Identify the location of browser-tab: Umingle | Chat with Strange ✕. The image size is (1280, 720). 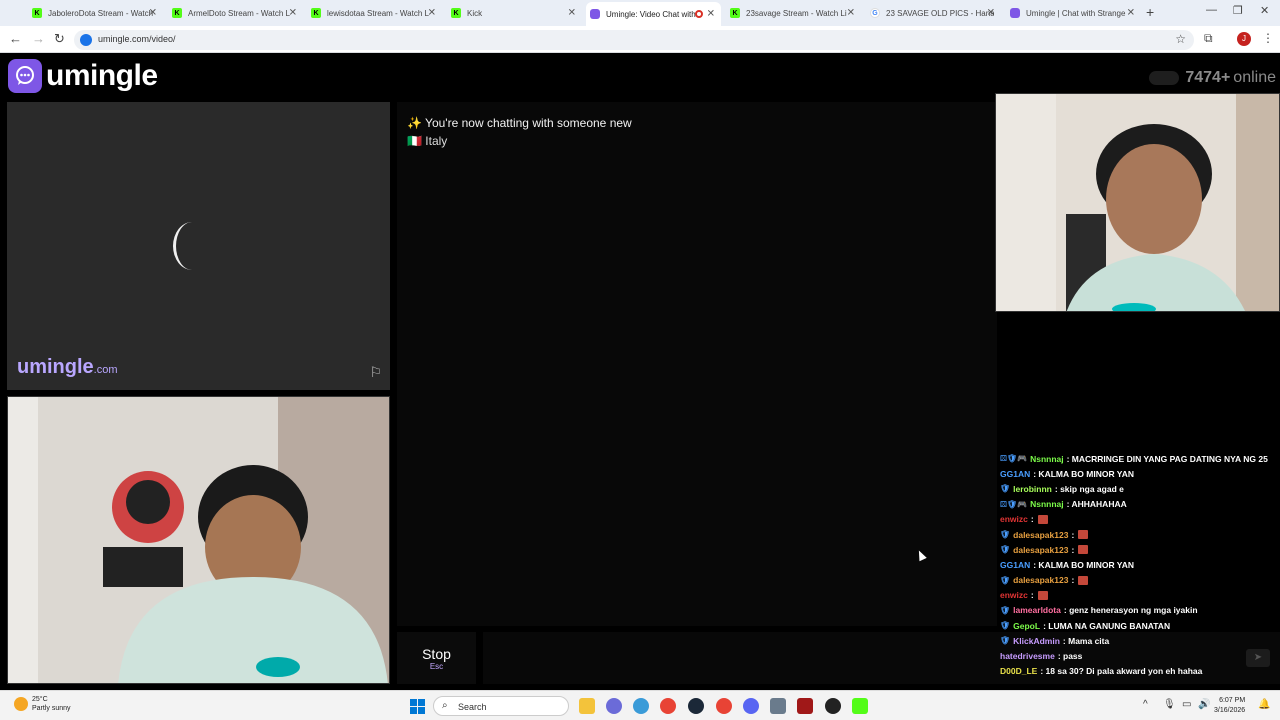
(1073, 13).